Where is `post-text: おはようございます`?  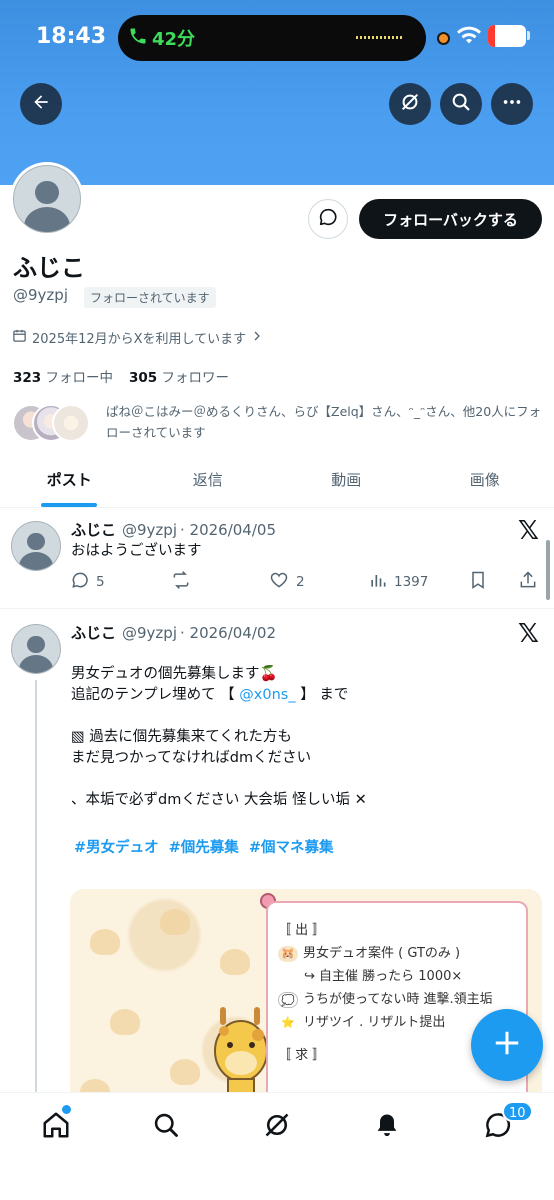
post-text: おはようございます is located at coordinates (136, 551).